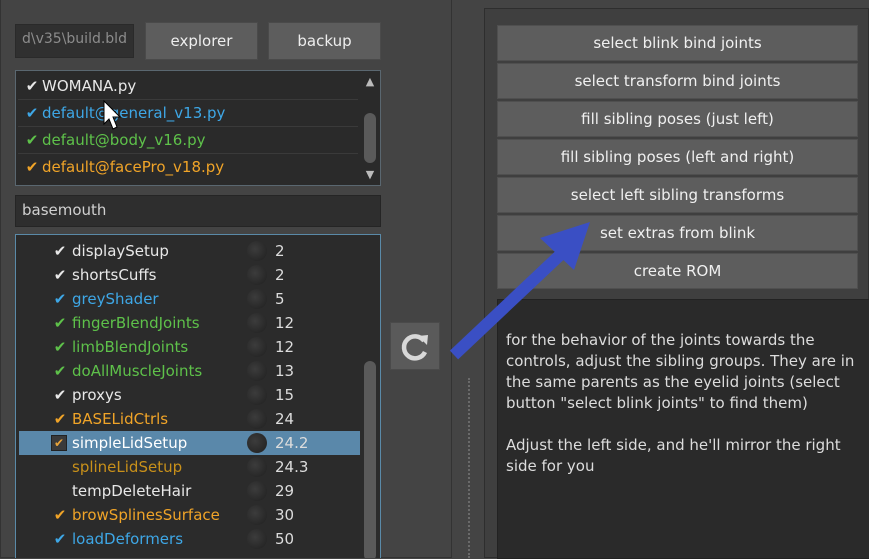  I want to click on select-transform-bind-joints-button: select transform bind joints, so click(677, 81).